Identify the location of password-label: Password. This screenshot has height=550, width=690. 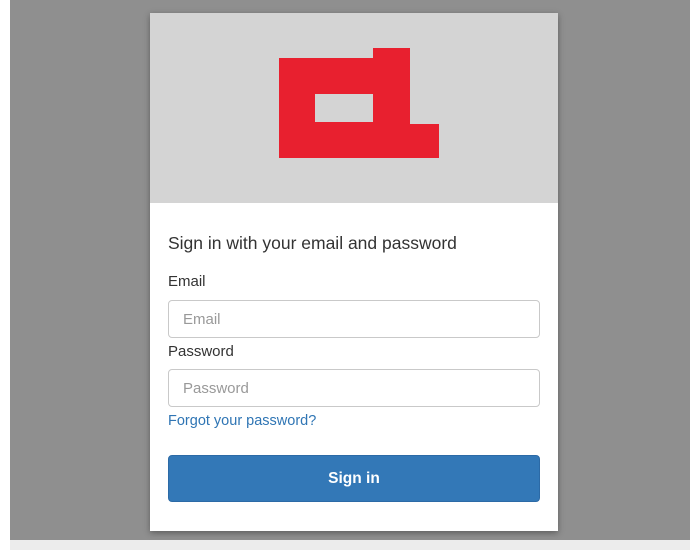
(201, 351).